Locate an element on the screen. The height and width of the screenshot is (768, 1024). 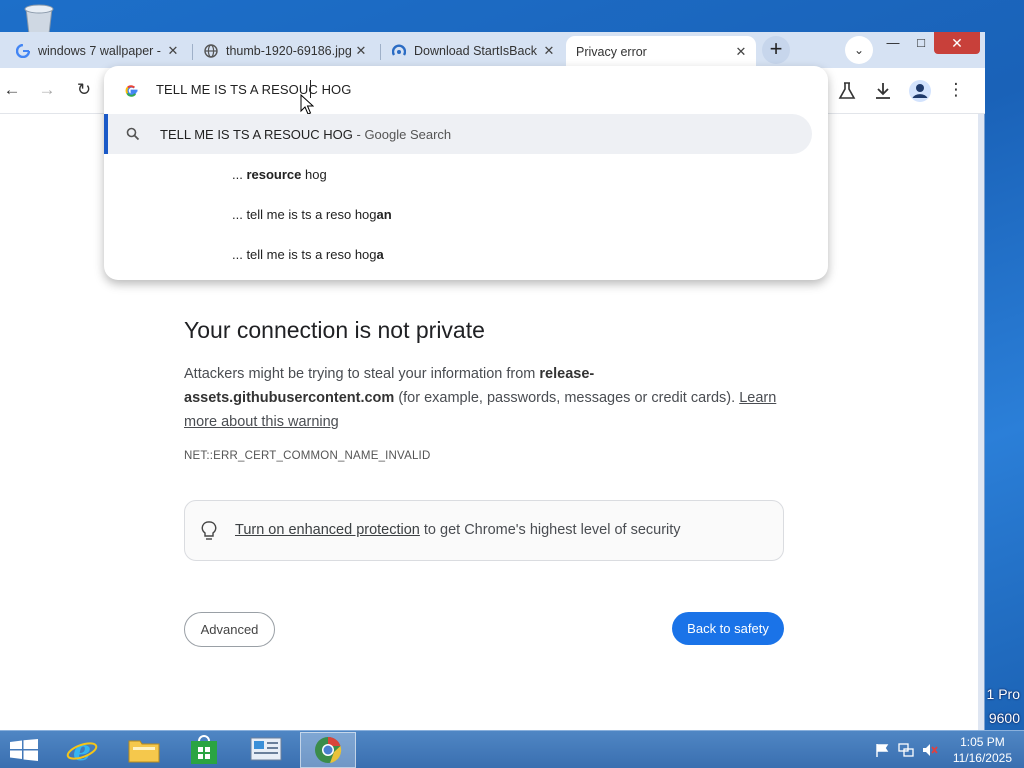
suggestion-resource-hog: ... resource hog is located at coordinates (466, 174).